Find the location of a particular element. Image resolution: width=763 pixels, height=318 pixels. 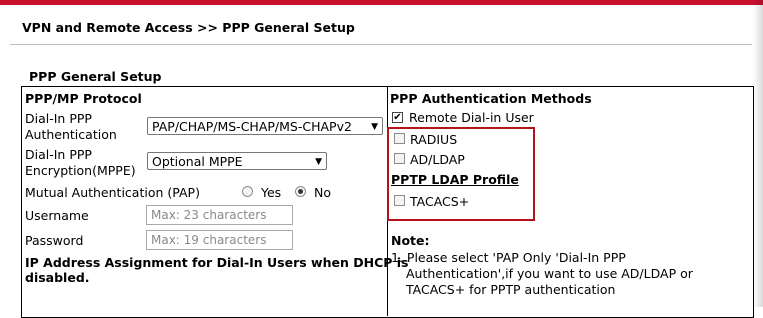

password-input: Max: 19 characters is located at coordinates (219, 240).